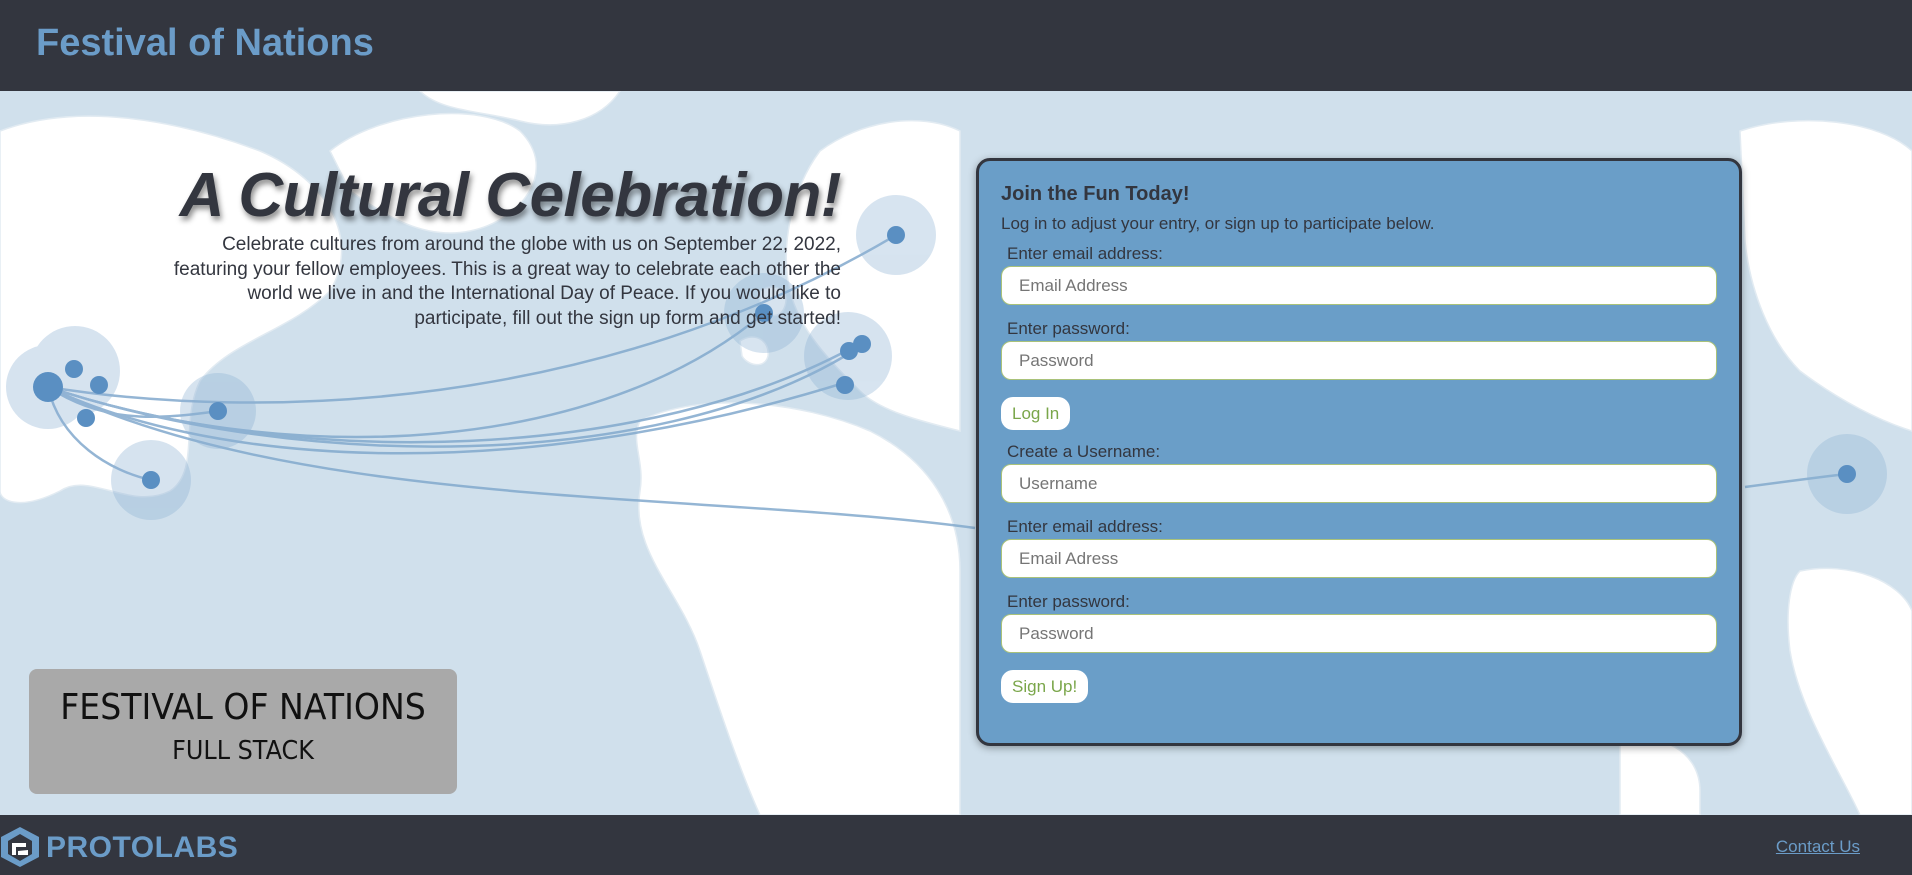  What do you see at coordinates (1359, 558) in the screenshot?
I see `signup-email-input` at bounding box center [1359, 558].